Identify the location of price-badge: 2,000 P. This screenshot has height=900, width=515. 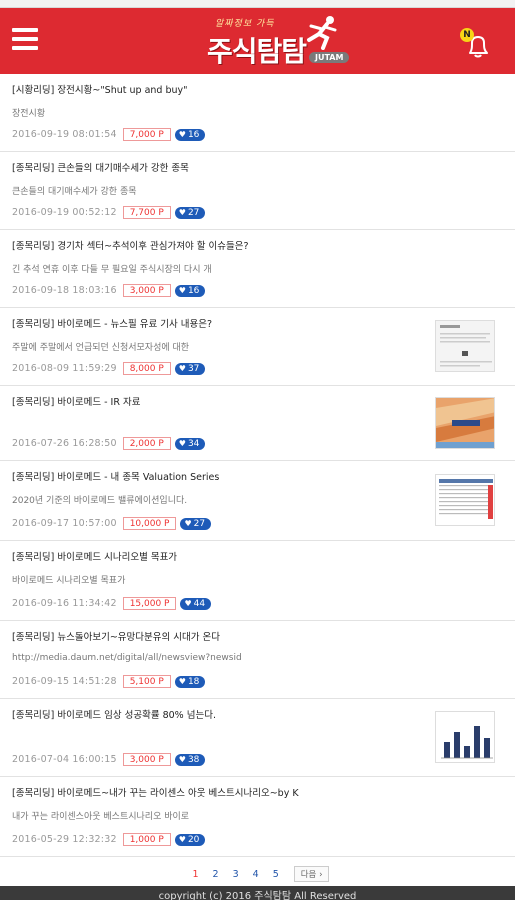
(146, 443).